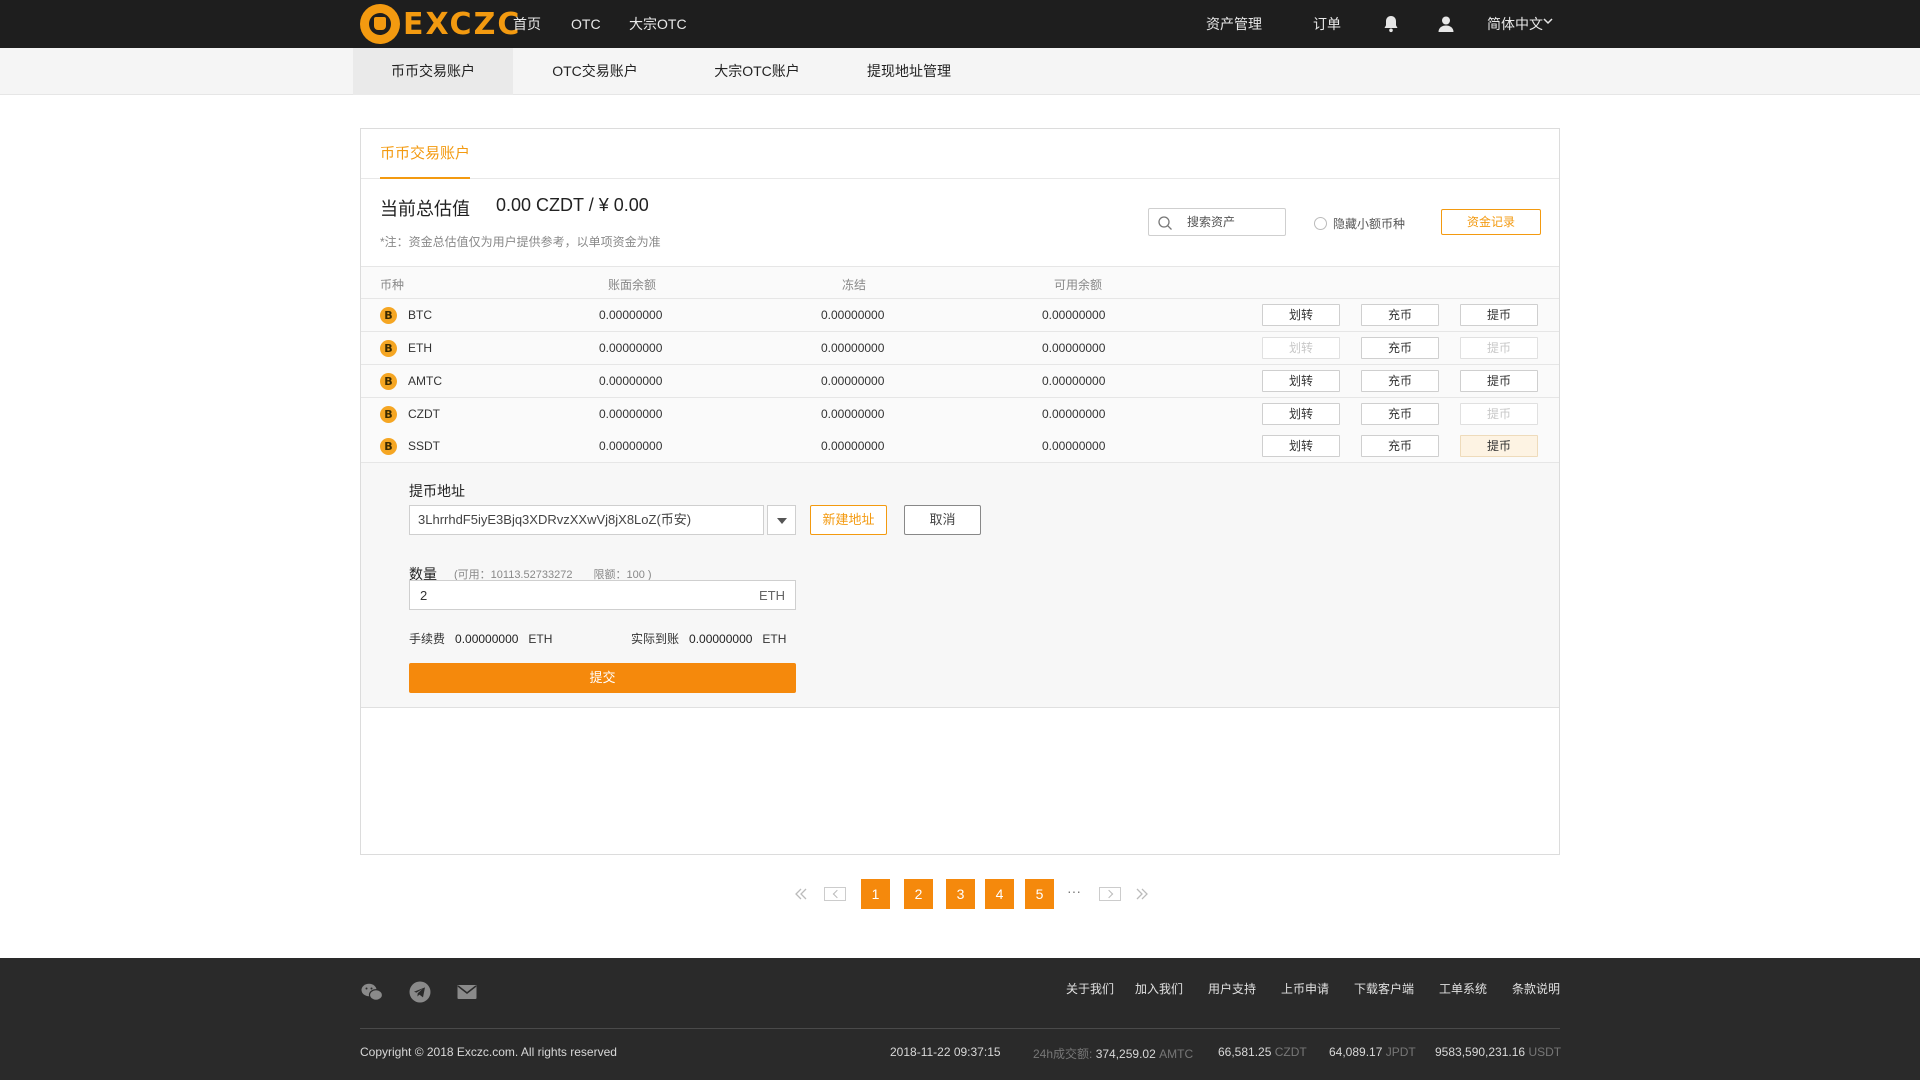 Image resolution: width=1920 pixels, height=1080 pixels. I want to click on email-icon, so click(467, 992).